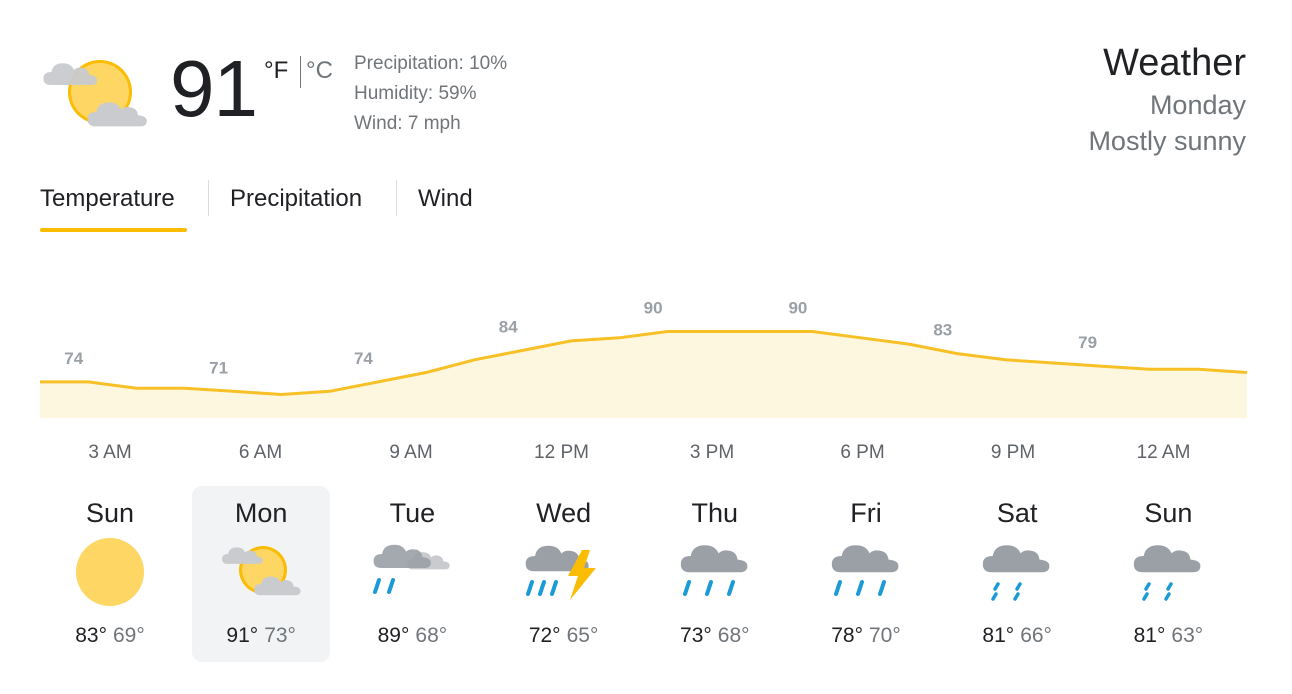 Image resolution: width=1292 pixels, height=694 pixels. I want to click on tab-temperature: Temperature, so click(107, 199).